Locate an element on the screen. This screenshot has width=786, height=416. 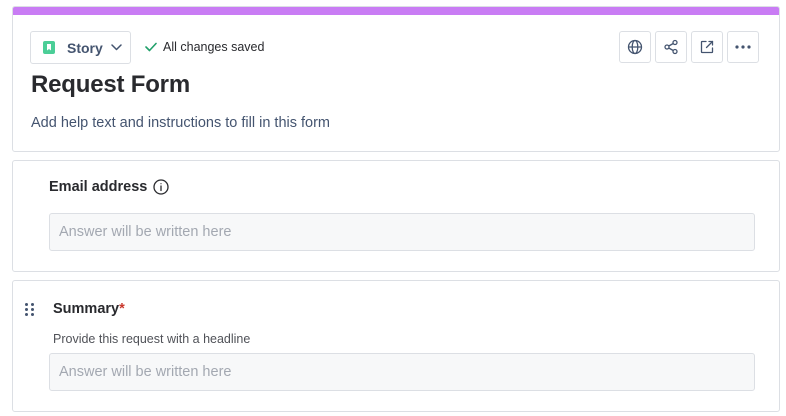
more-icon is located at coordinates (743, 47).